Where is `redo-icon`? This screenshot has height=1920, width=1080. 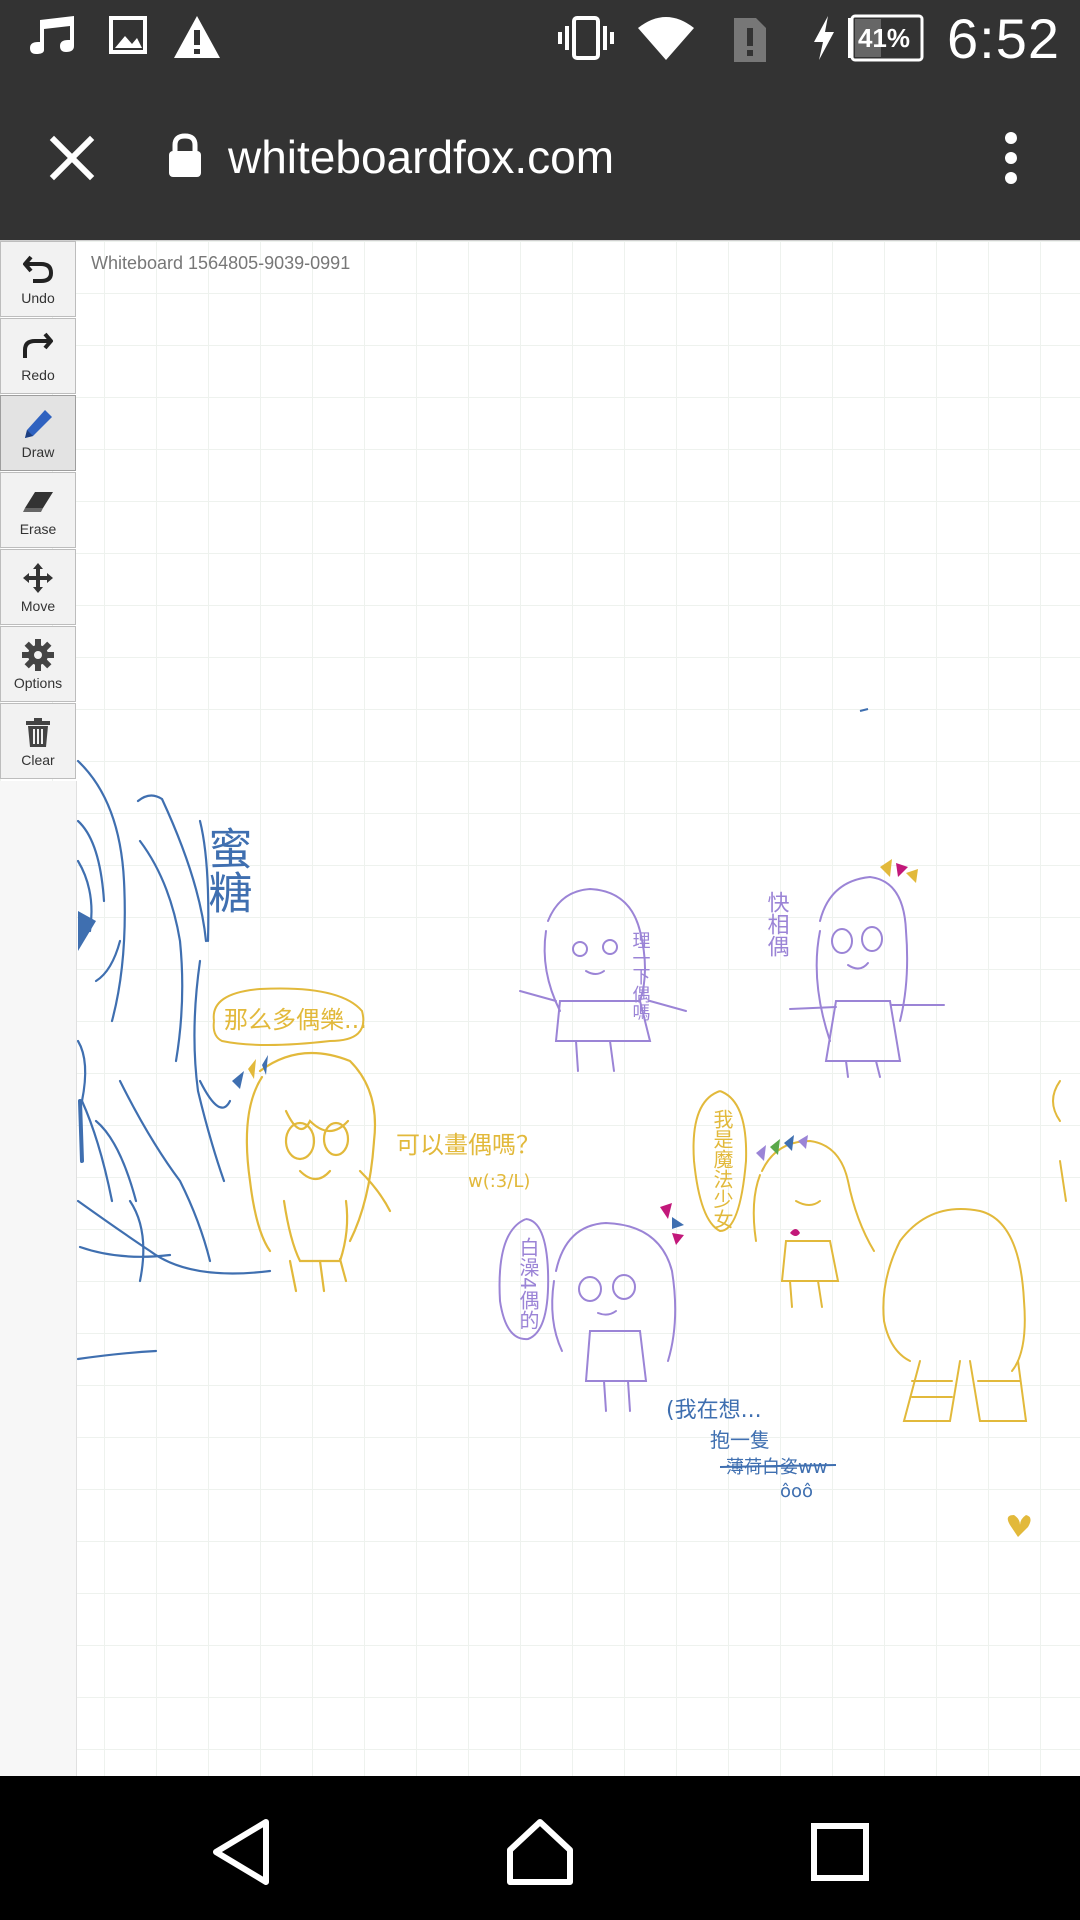 redo-icon is located at coordinates (38, 345).